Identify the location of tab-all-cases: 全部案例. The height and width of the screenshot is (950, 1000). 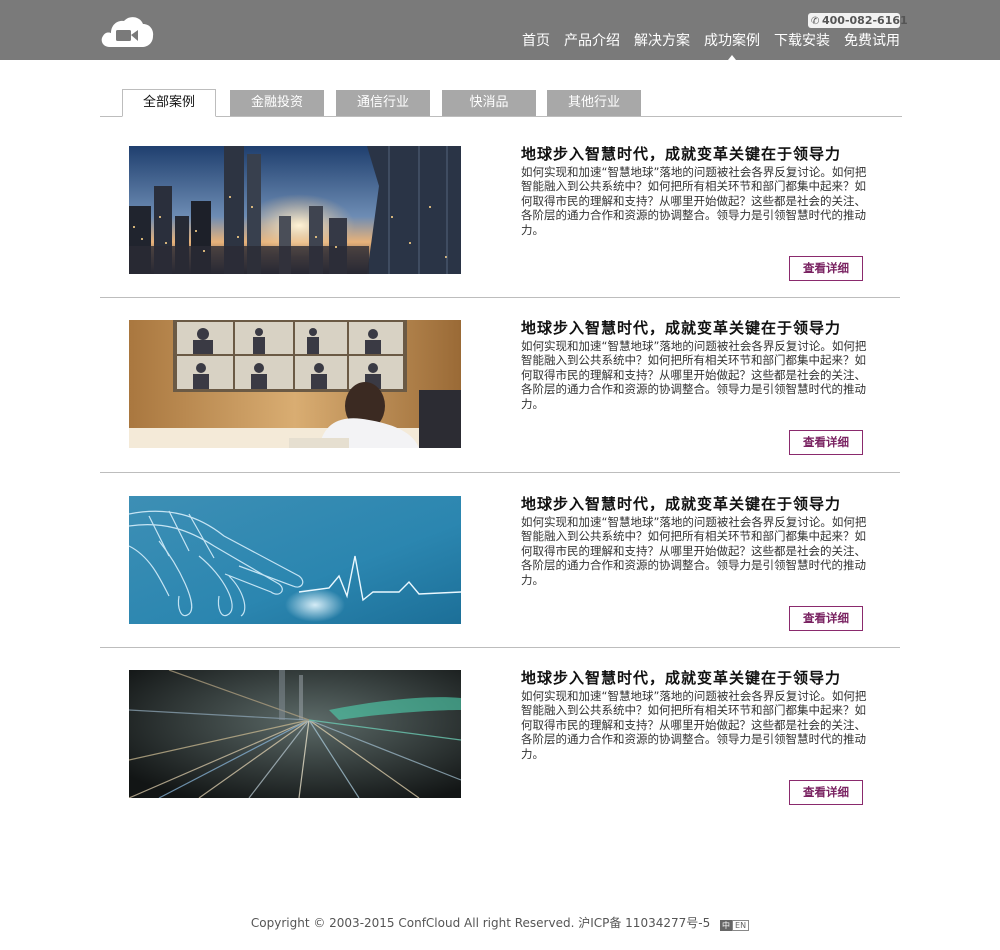
(169, 103).